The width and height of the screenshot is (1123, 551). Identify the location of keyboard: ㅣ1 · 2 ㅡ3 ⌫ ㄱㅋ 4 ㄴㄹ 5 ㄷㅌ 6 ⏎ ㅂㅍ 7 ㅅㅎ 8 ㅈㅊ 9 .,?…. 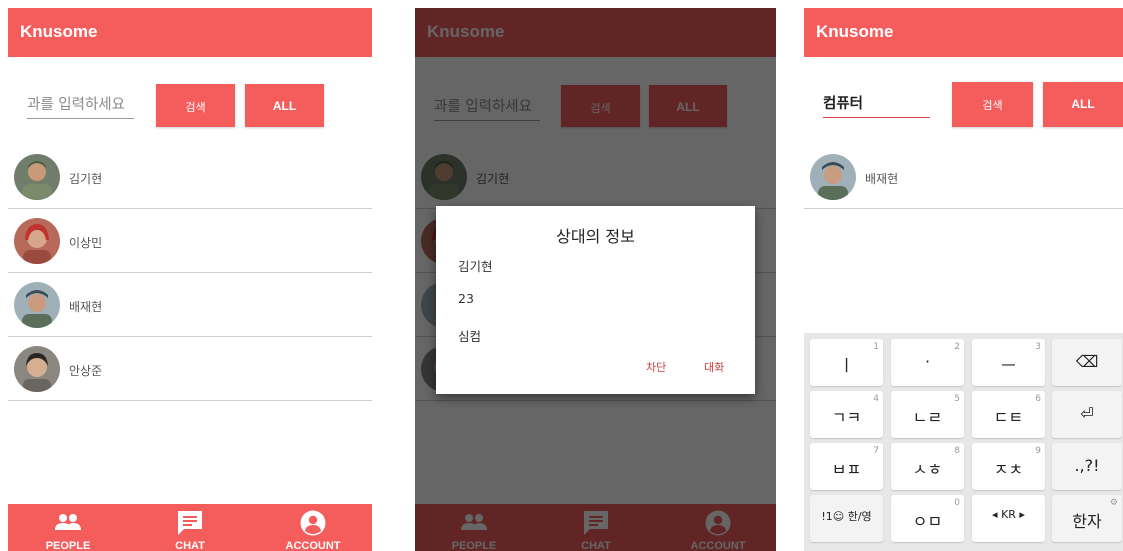
(963, 442).